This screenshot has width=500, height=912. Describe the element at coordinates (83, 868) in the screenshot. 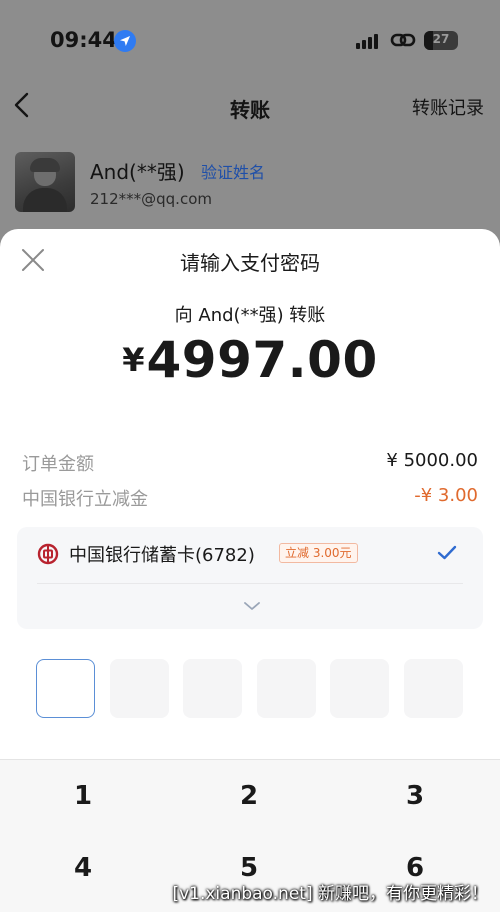

I see `key-4: 4` at that location.